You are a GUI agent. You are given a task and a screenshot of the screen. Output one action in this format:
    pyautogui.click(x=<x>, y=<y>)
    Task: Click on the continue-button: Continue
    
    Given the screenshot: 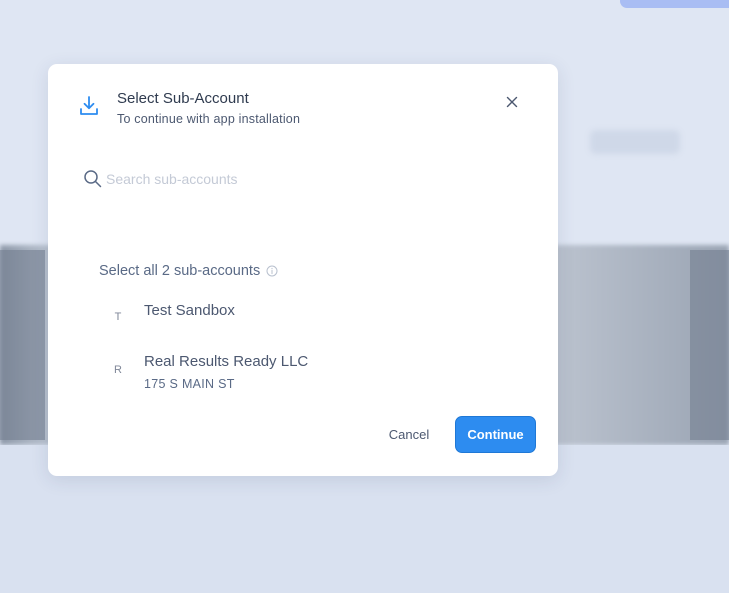 What is the action you would take?
    pyautogui.click(x=495, y=434)
    